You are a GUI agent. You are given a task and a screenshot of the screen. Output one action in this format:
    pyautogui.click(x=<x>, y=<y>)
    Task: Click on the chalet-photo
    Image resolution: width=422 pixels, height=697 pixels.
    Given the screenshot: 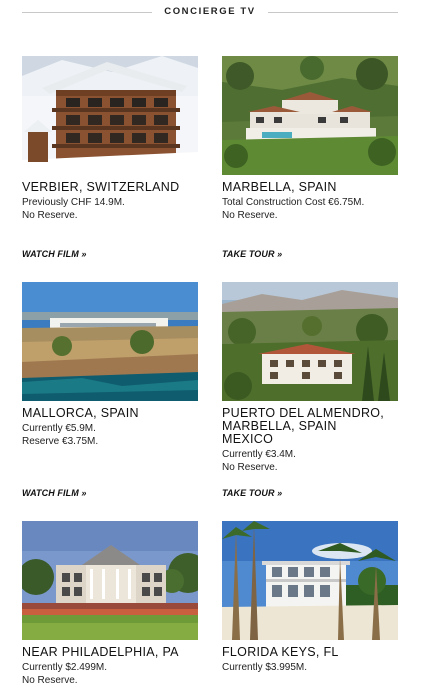 What is the action you would take?
    pyautogui.click(x=110, y=115)
    